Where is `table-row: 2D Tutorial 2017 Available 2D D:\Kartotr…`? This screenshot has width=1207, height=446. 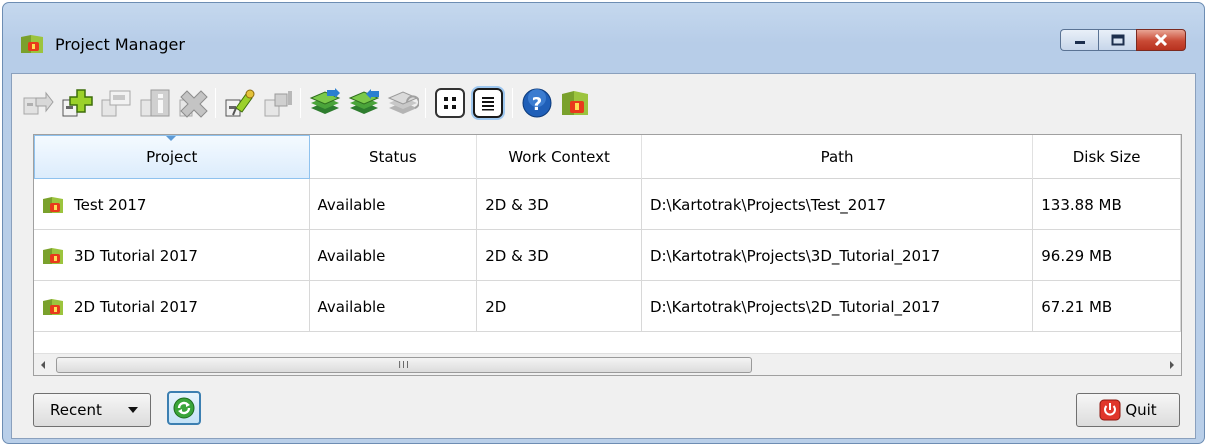 table-row: 2D Tutorial 2017 Available 2D D:\Kartotr… is located at coordinates (607, 306).